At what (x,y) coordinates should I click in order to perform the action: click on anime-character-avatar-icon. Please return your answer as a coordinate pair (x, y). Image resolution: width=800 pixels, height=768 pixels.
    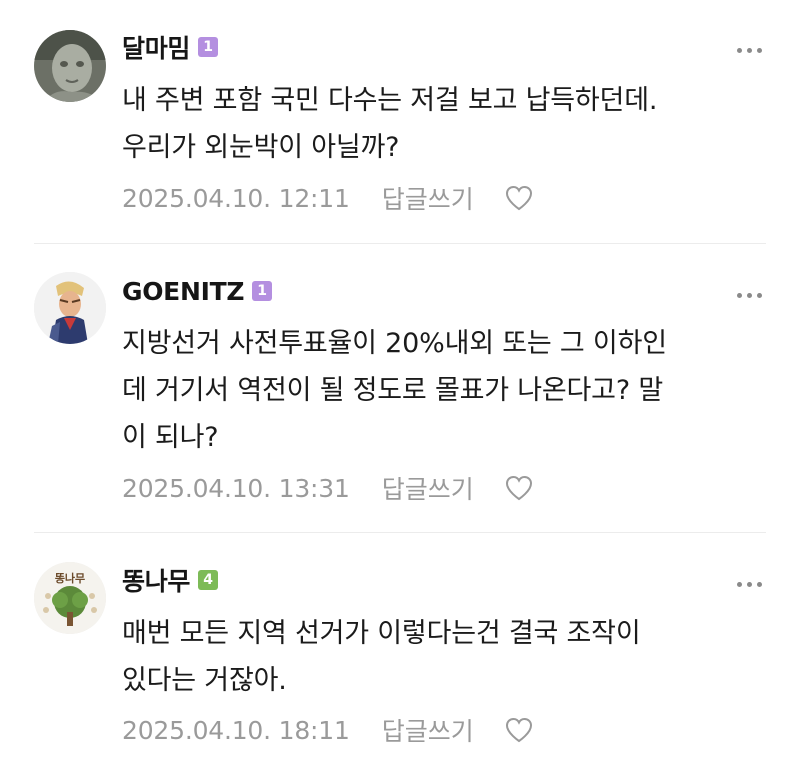
    Looking at the image, I should click on (70, 308).